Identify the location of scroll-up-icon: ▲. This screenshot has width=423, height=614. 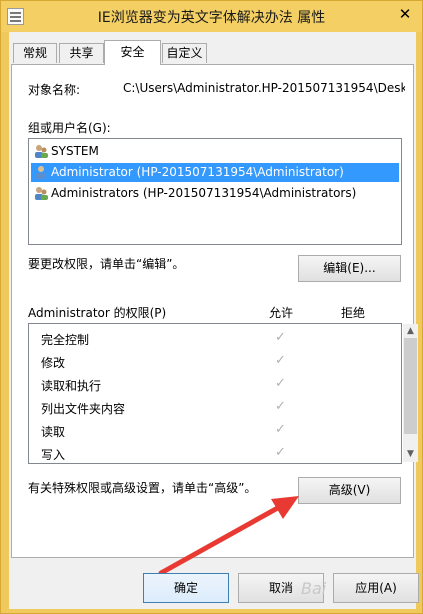
(410, 331).